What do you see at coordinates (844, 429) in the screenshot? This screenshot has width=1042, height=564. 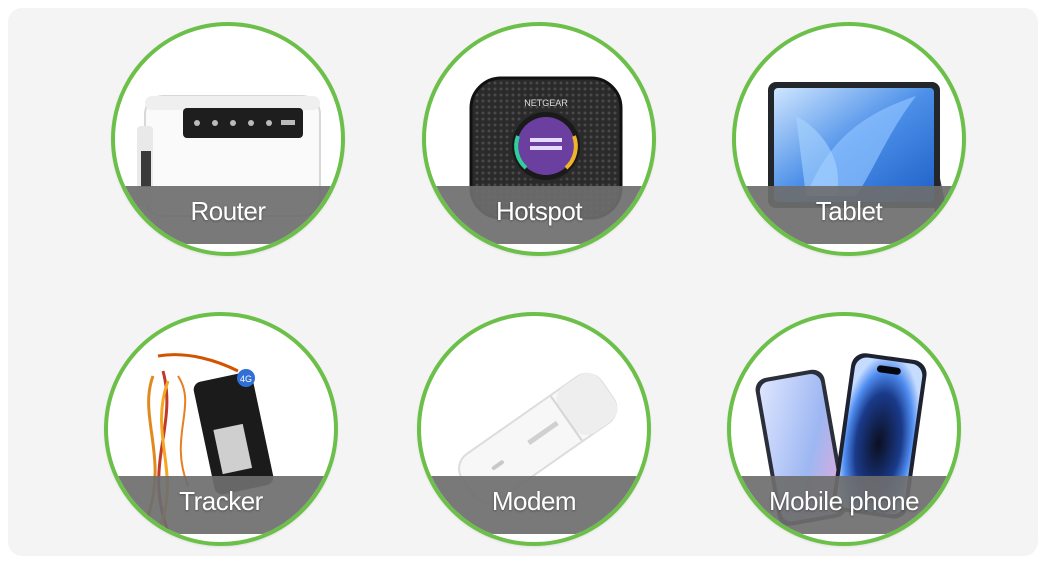 I see `device-card-mobile-phone: Mobile phone` at bounding box center [844, 429].